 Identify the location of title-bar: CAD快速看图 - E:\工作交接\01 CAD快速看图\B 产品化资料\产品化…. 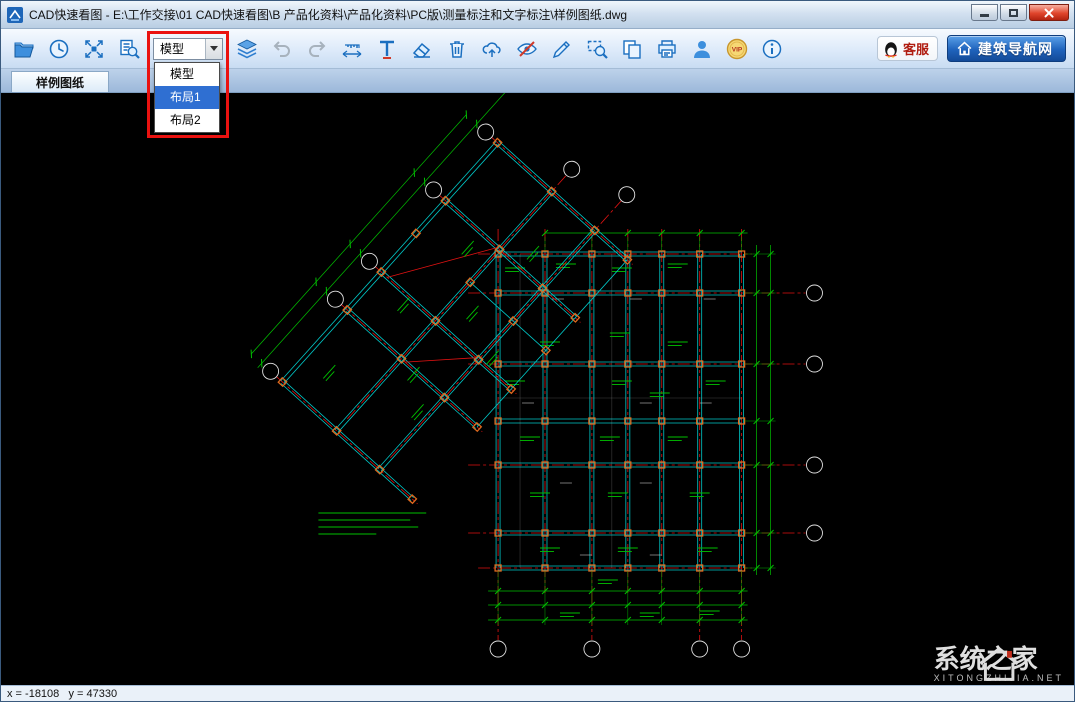
(537, 15).